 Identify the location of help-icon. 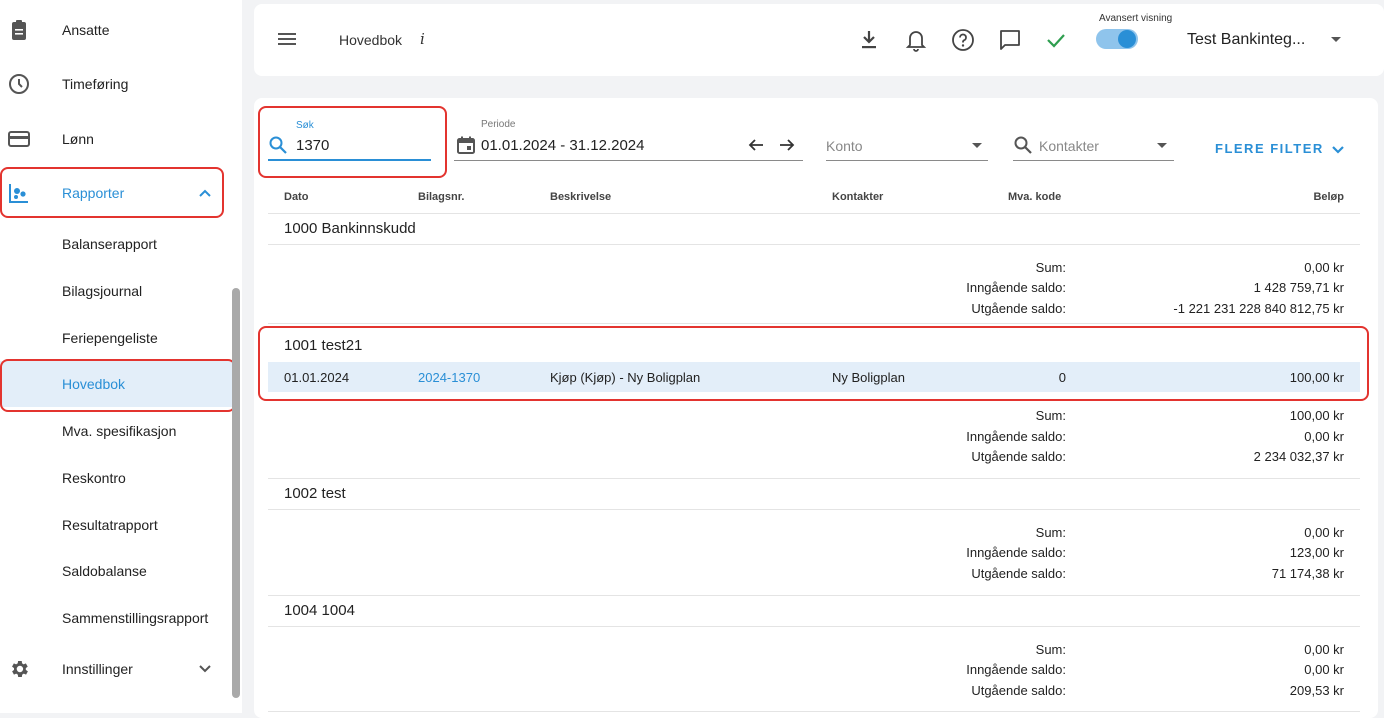
(963, 40).